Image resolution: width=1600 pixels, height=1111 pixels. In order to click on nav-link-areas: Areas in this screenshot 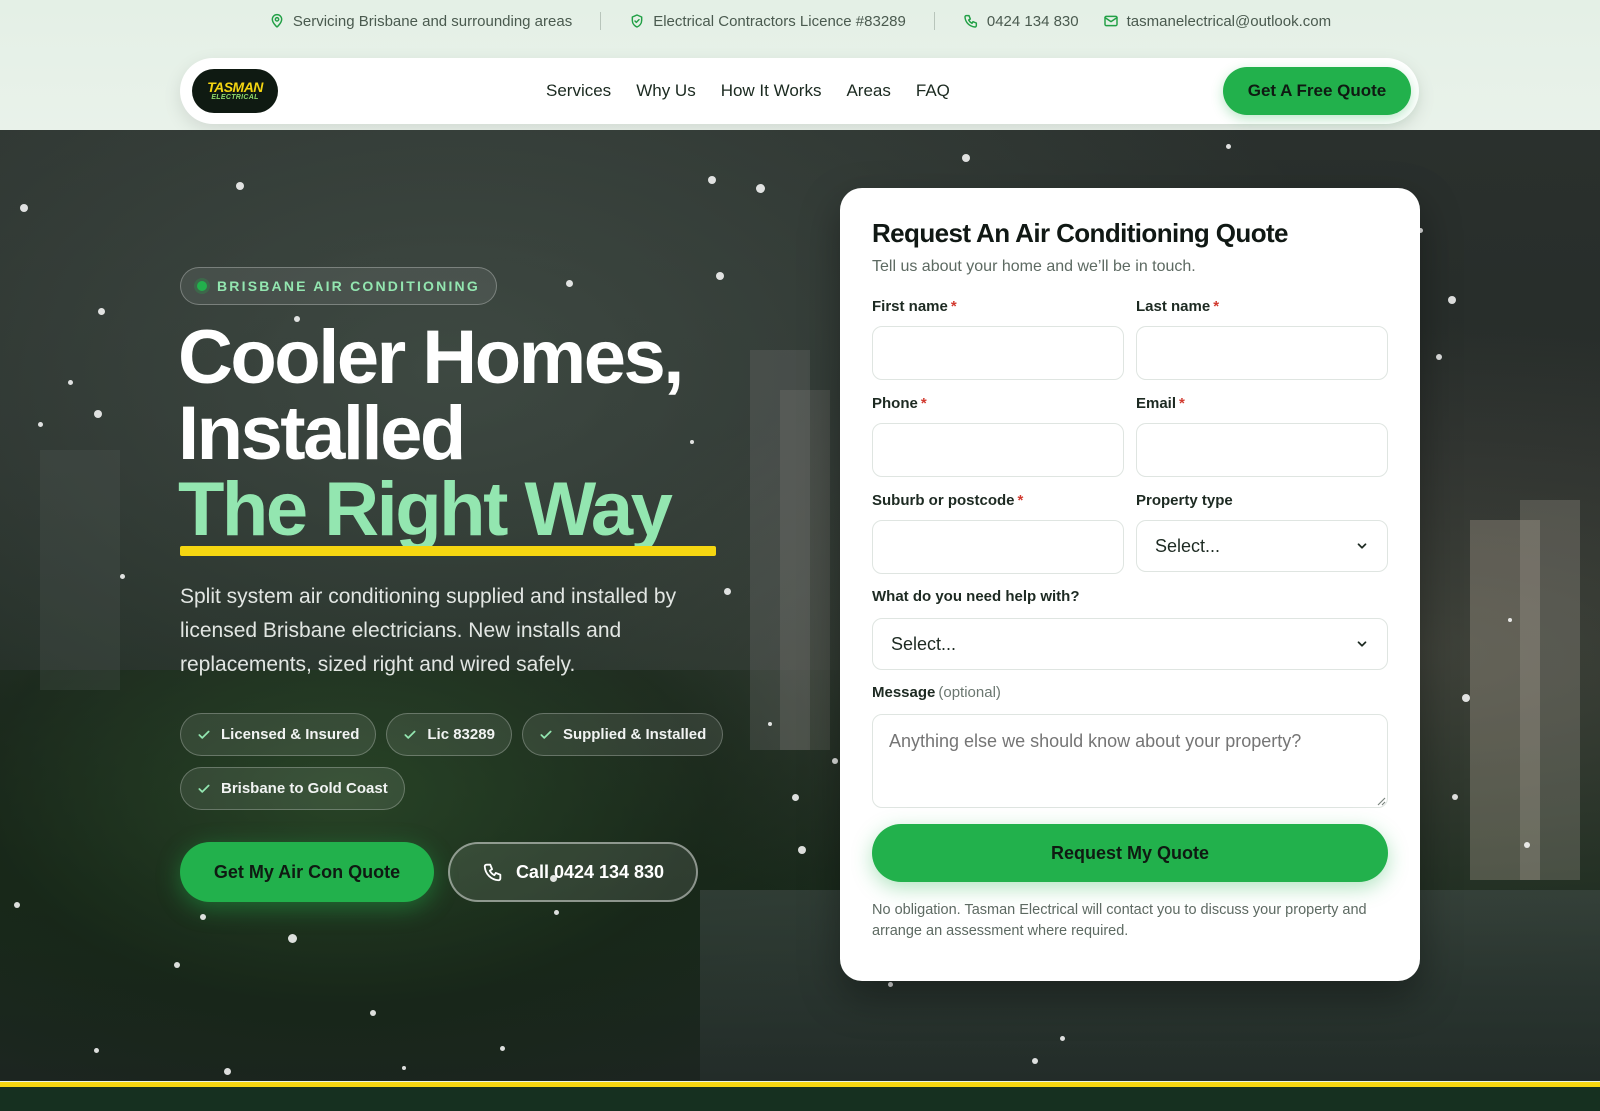, I will do `click(868, 91)`.